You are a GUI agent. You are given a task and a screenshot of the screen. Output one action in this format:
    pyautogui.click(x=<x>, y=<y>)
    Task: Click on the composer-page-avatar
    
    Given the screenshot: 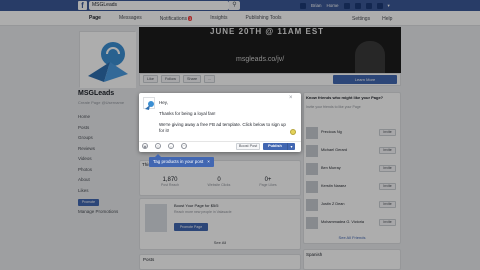 What is the action you would take?
    pyautogui.click(x=149, y=103)
    